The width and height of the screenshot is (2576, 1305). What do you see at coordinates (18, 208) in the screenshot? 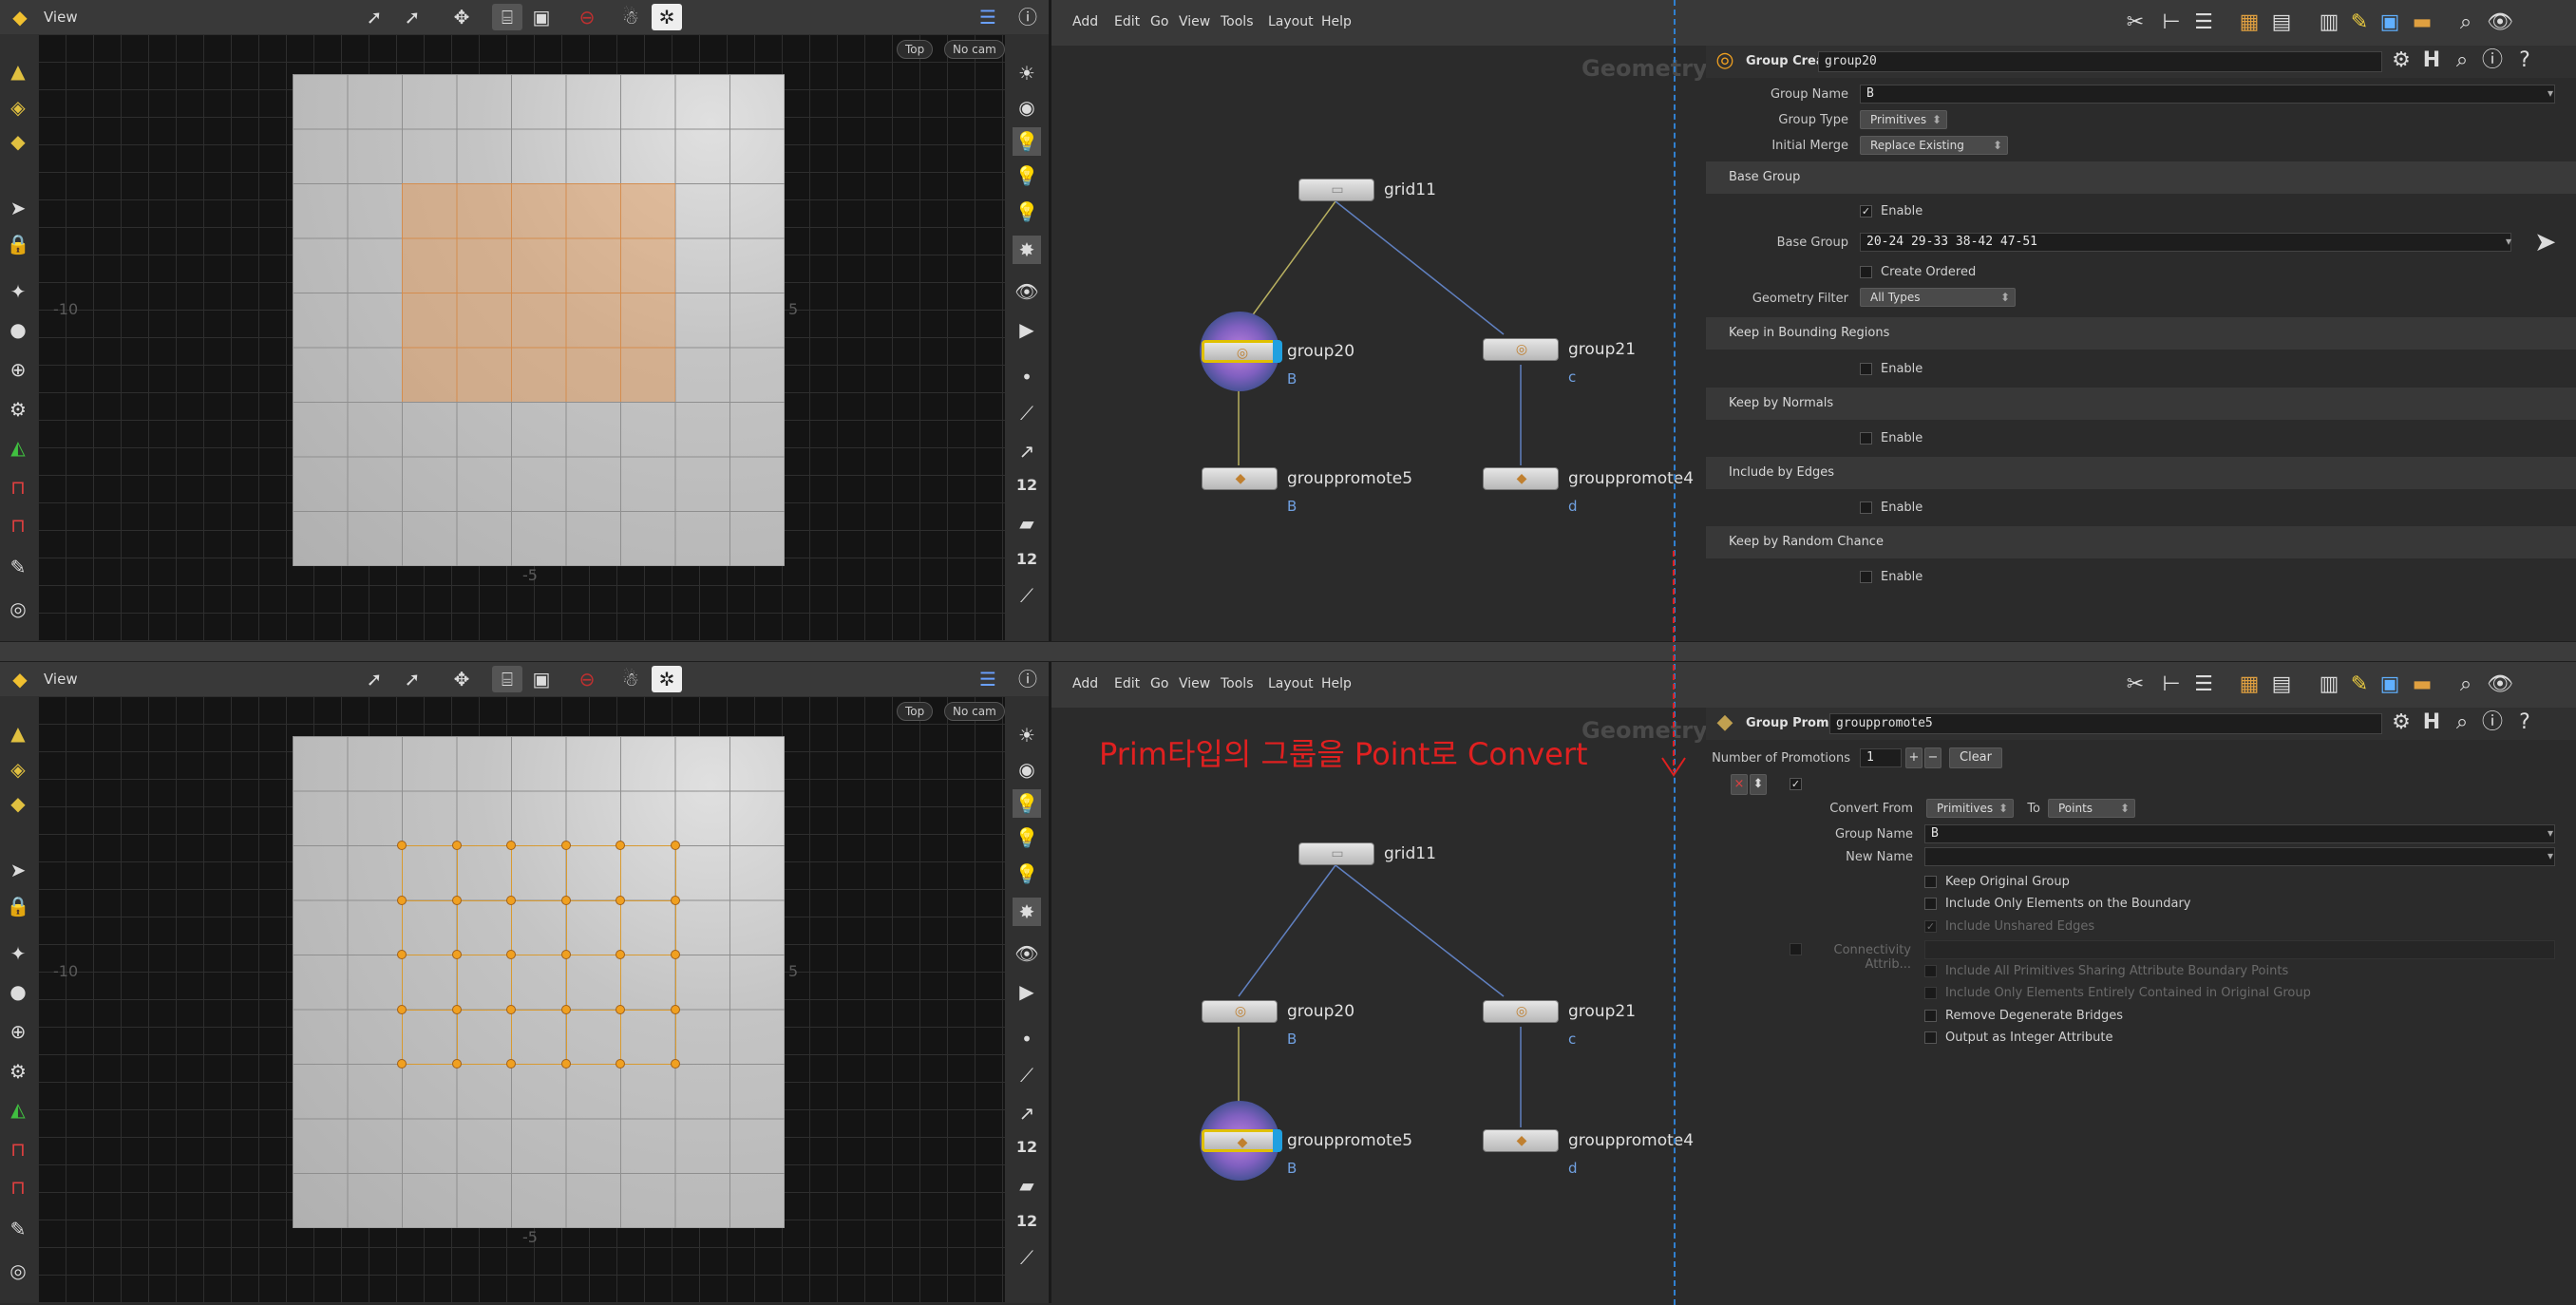
I see `pointer-icon: ➤` at bounding box center [18, 208].